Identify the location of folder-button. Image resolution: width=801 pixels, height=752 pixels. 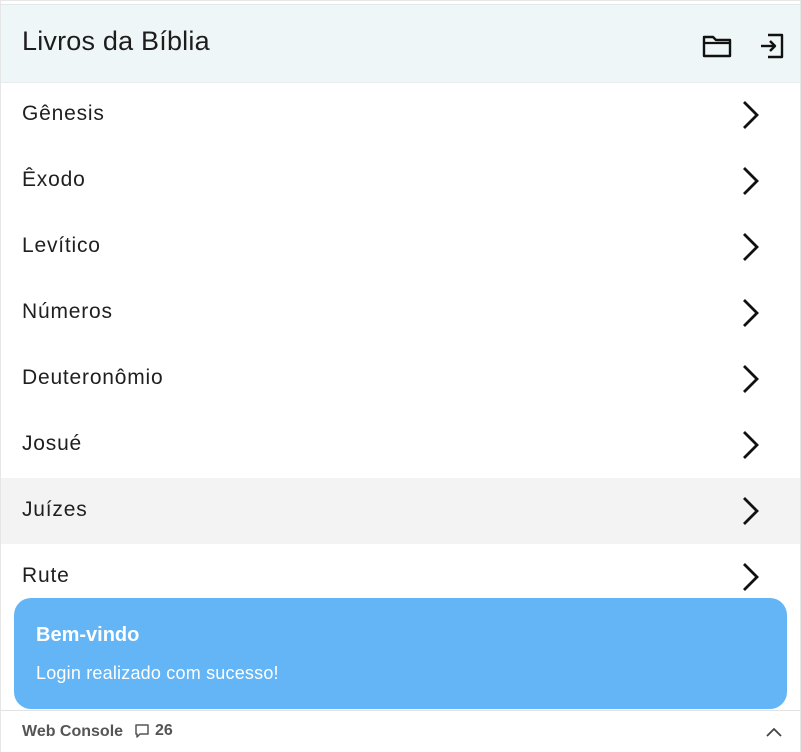
(717, 46).